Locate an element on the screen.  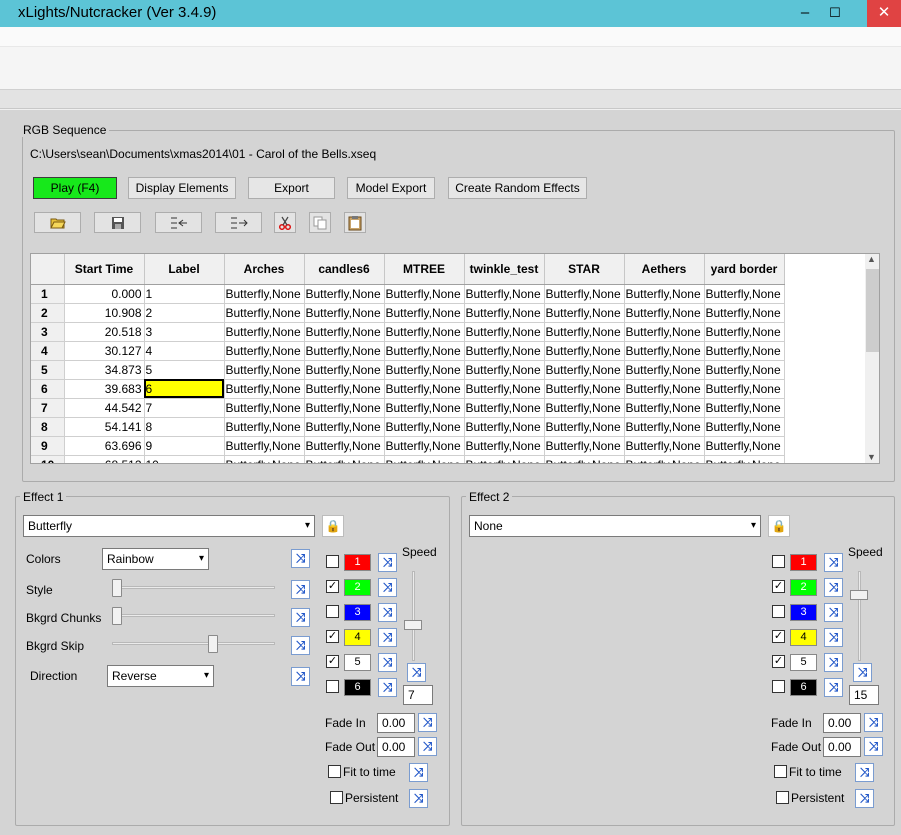
row-header: 4 is located at coordinates (48, 351).